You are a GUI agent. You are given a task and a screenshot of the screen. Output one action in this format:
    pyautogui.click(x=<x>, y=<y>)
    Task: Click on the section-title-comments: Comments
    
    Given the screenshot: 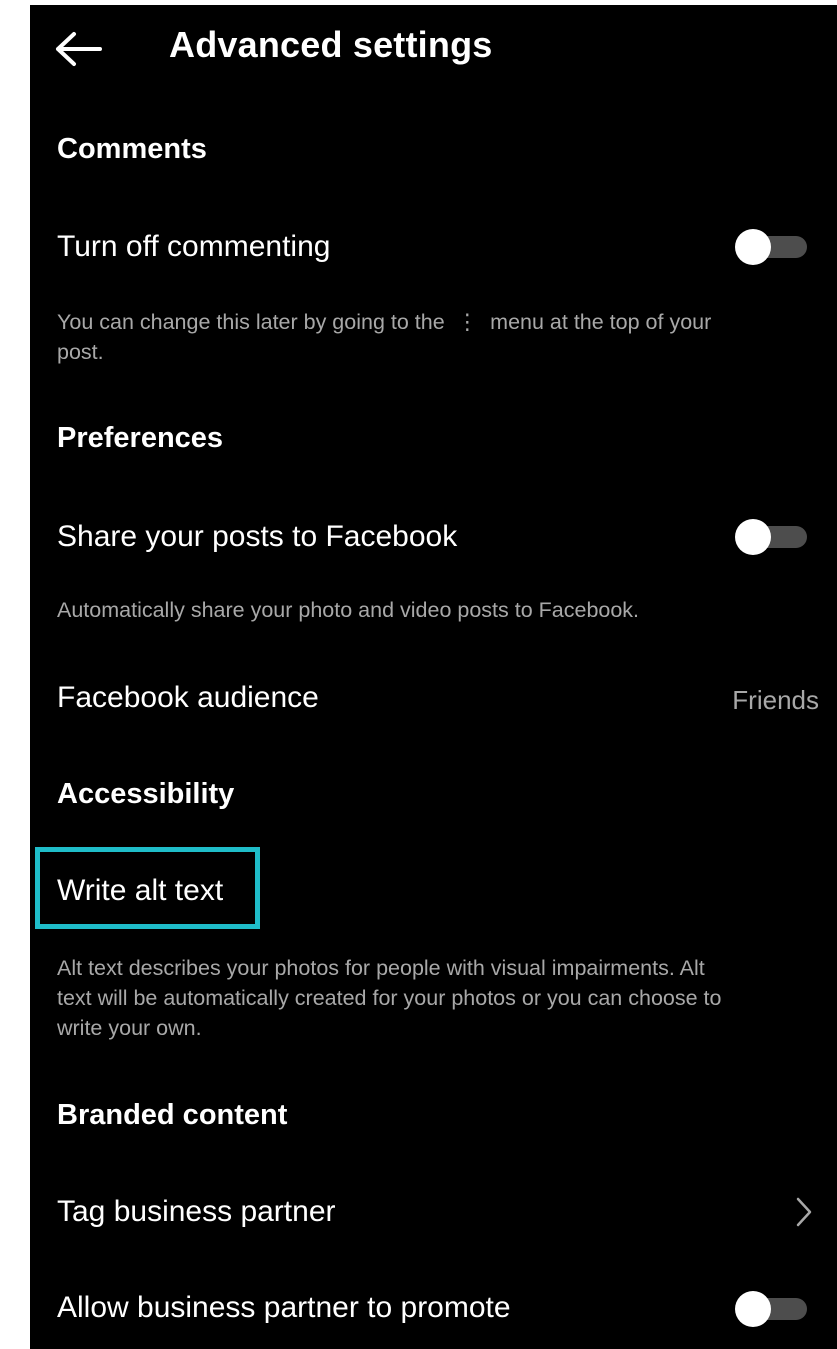 What is the action you would take?
    pyautogui.click(x=132, y=149)
    